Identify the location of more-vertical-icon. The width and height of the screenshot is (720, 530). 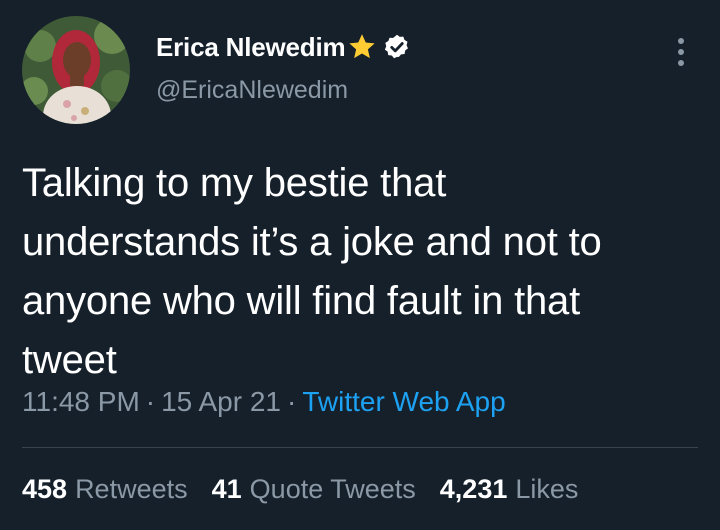
(681, 52).